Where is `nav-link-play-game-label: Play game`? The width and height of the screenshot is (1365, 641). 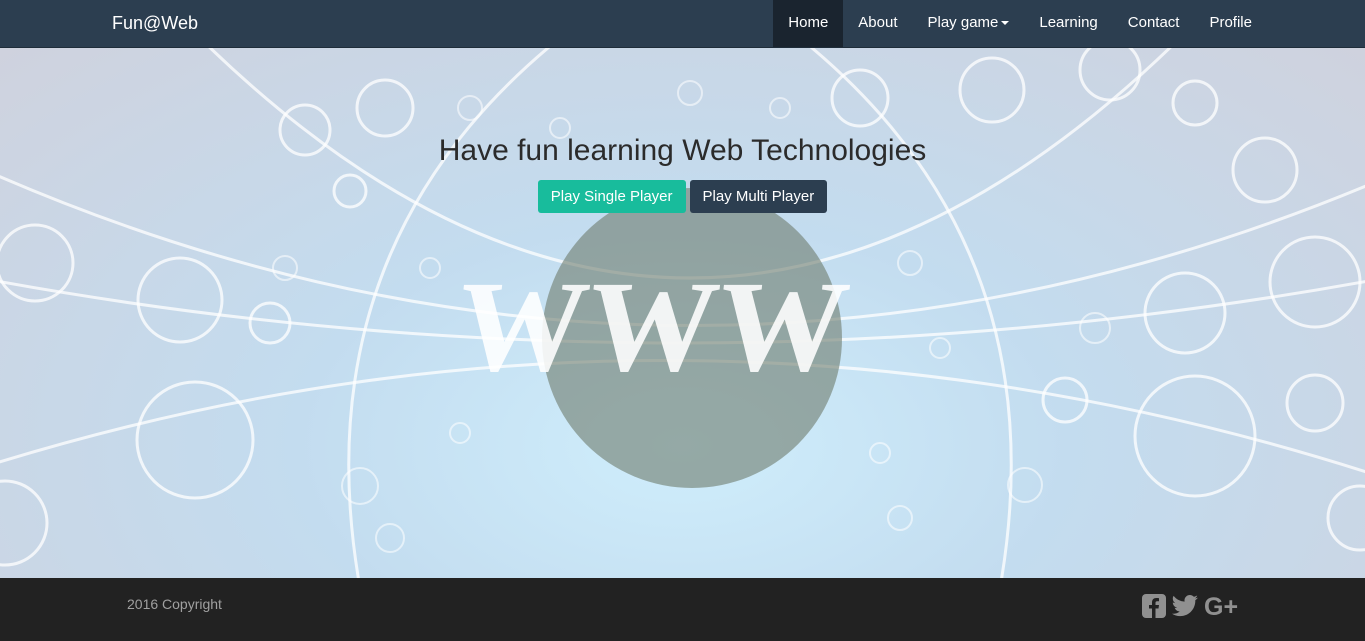
nav-link-play-game-label: Play game is located at coordinates (963, 22).